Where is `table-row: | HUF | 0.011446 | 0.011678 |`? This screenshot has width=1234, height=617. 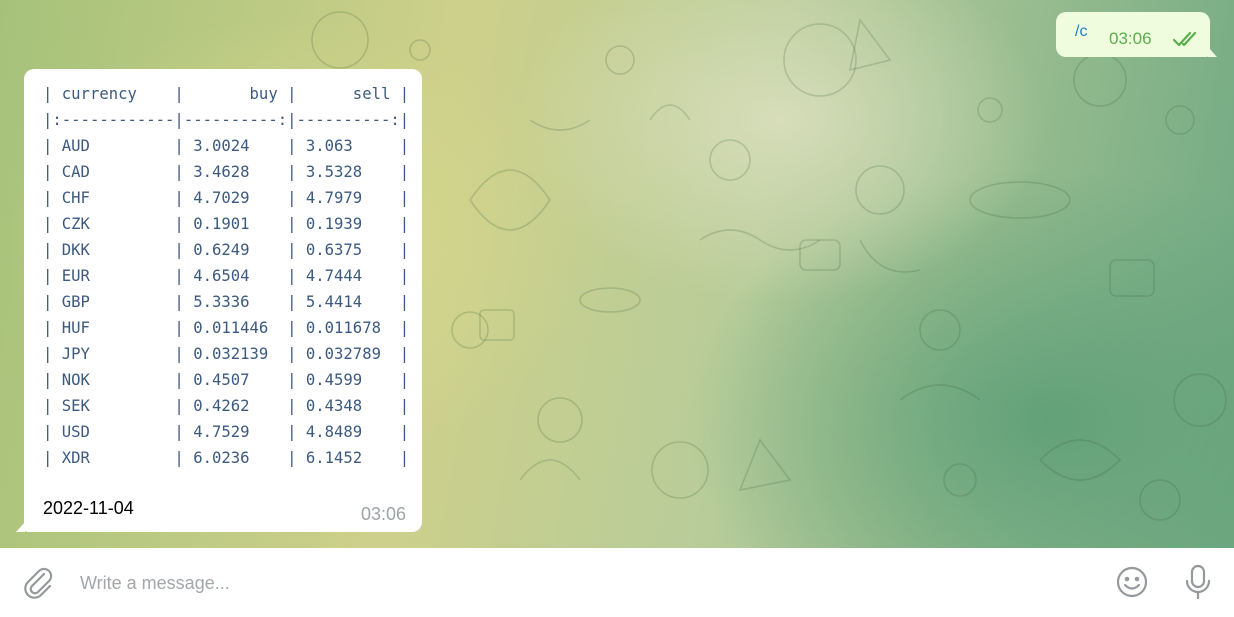
table-row: | HUF | 0.011446 | 0.011678 | is located at coordinates (226, 328).